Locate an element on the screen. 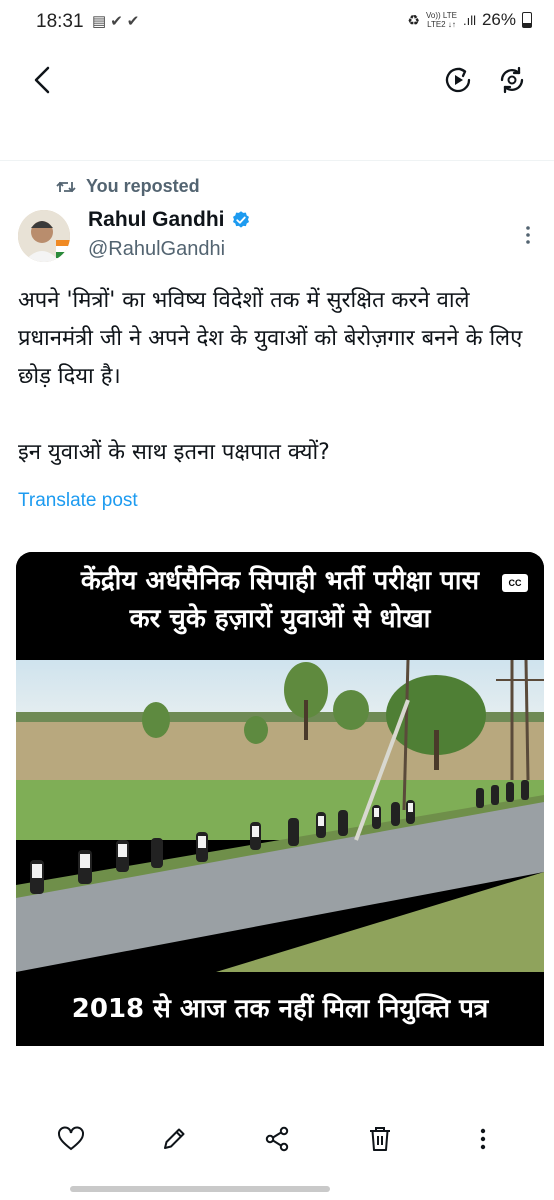  repost-label: You reposted is located at coordinates (143, 186).